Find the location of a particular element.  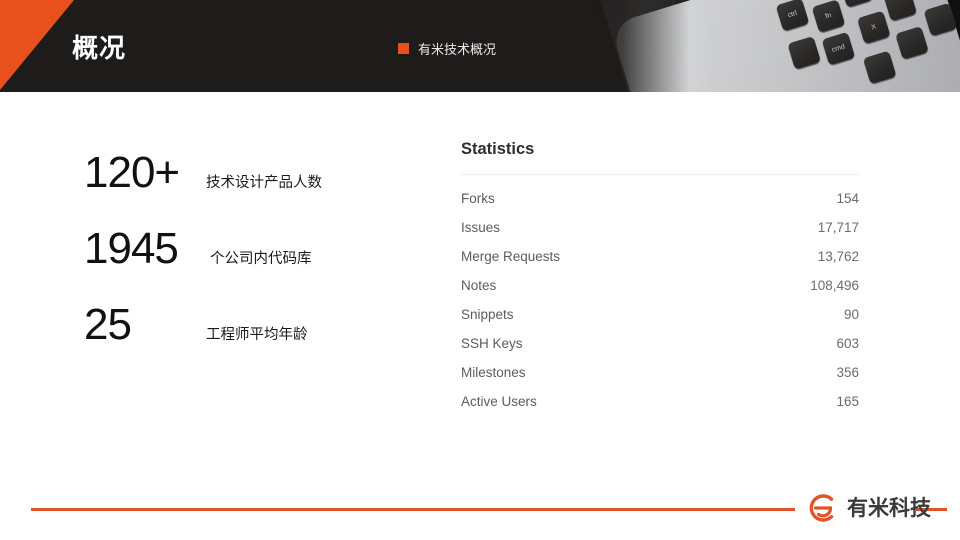

stat-label: Notes is located at coordinates (479, 285).